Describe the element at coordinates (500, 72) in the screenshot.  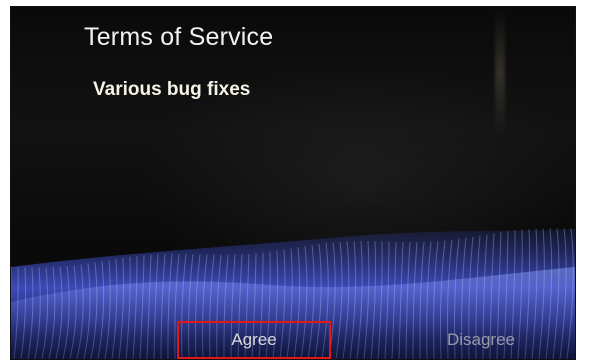
I see `glare-reflection` at that location.